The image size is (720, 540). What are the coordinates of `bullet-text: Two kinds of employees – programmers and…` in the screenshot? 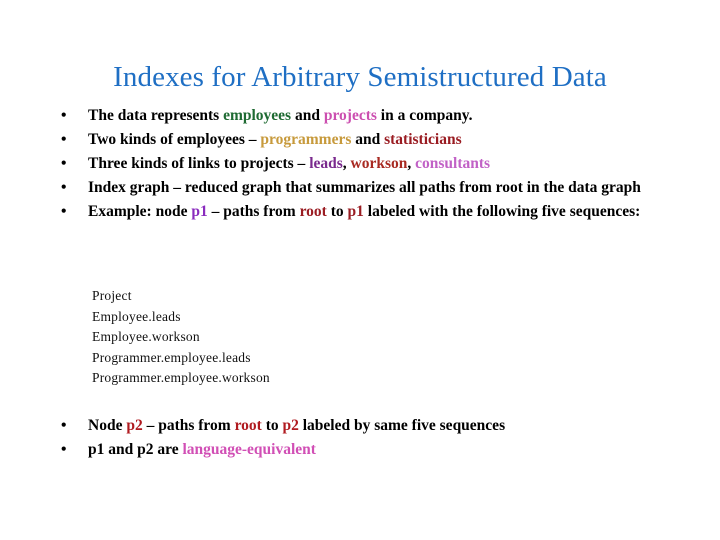 It's located at (376, 140).